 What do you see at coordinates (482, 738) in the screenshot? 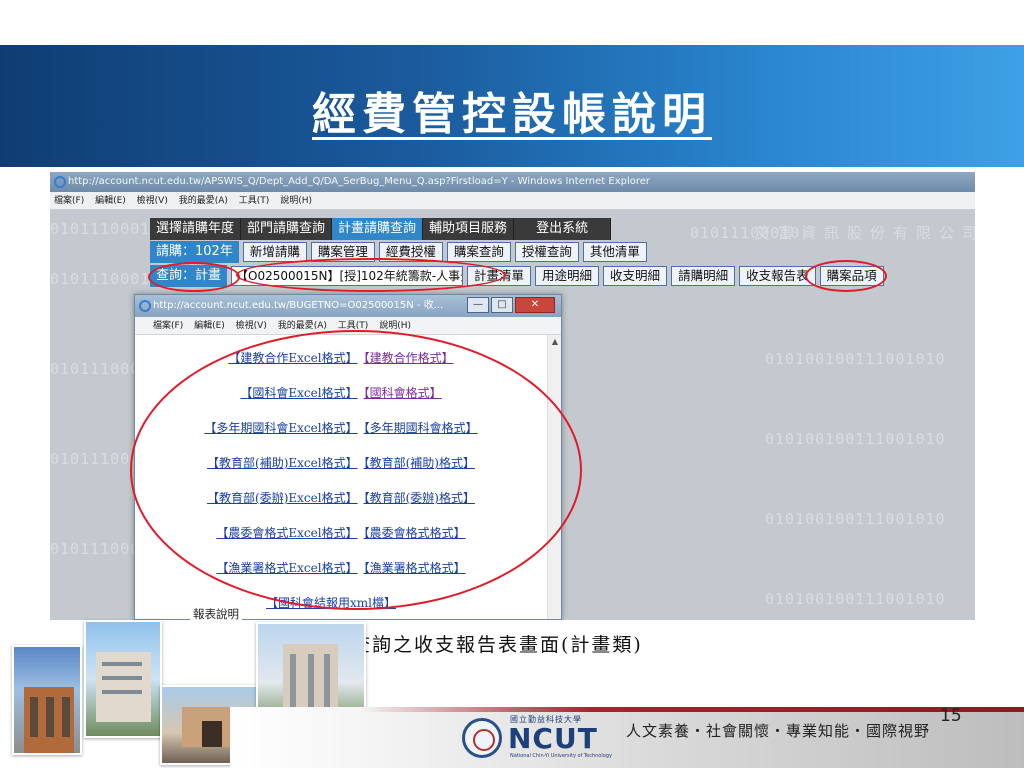
I see `school-seal-icon` at bounding box center [482, 738].